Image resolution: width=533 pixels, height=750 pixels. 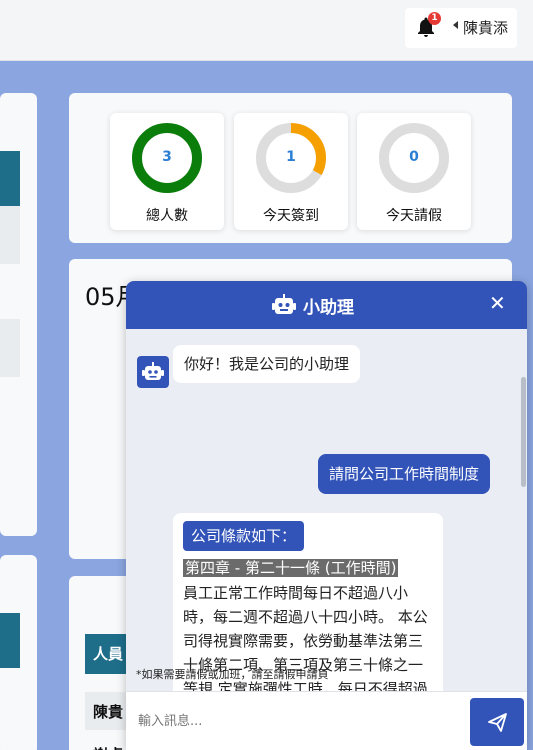 What do you see at coordinates (414, 171) in the screenshot?
I see `stat-leave: 0 今天請假` at bounding box center [414, 171].